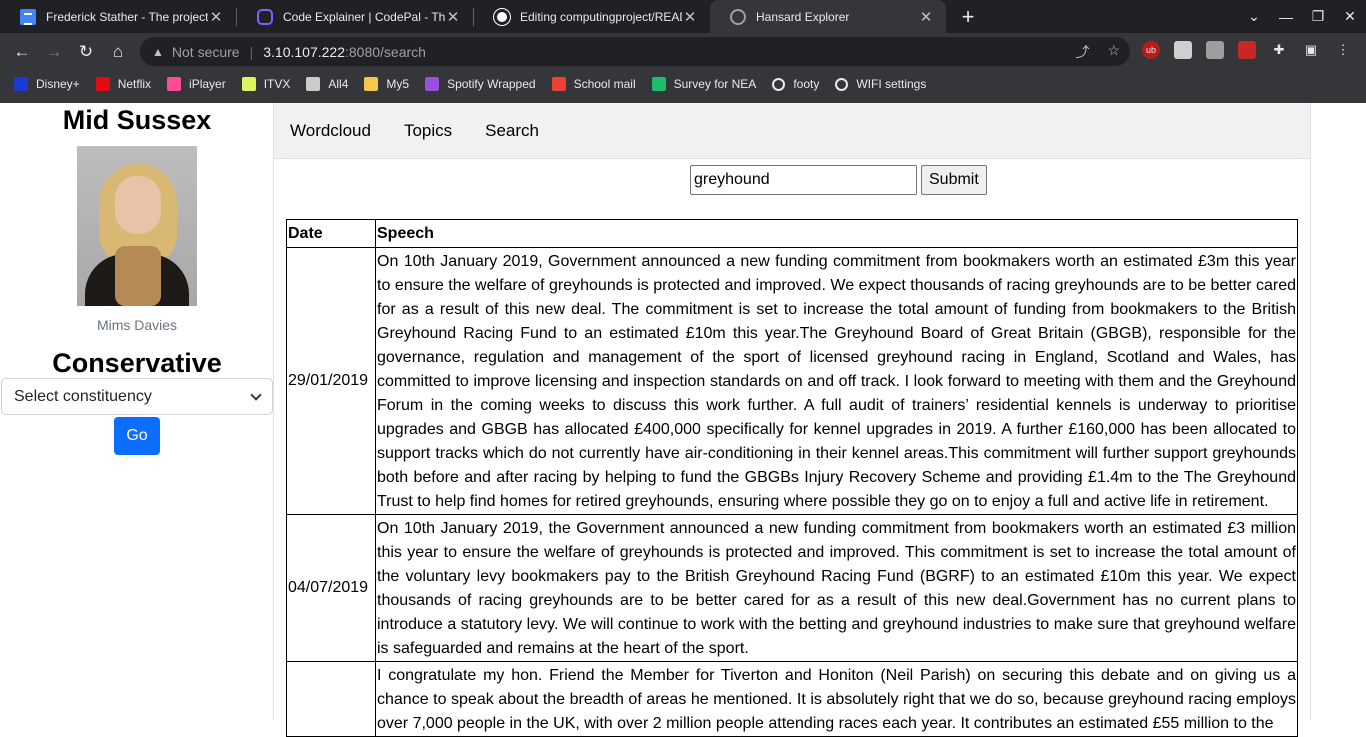 This screenshot has height=737, width=1366. Describe the element at coordinates (432, 84) in the screenshot. I see `spotify-icon` at that location.